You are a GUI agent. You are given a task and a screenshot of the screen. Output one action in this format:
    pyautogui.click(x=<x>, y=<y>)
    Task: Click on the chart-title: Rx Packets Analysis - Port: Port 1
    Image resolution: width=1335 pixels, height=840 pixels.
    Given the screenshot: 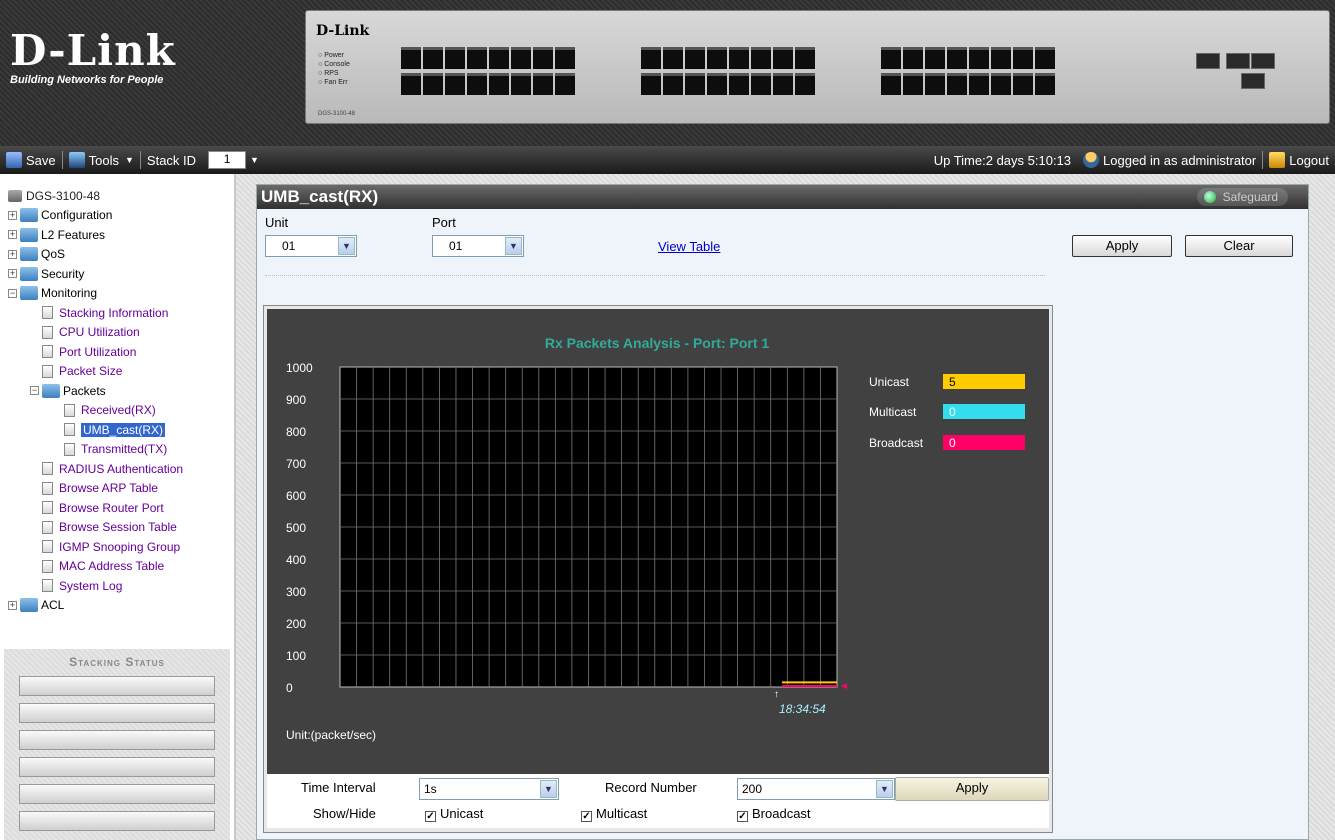 What is the action you would take?
    pyautogui.click(x=657, y=343)
    